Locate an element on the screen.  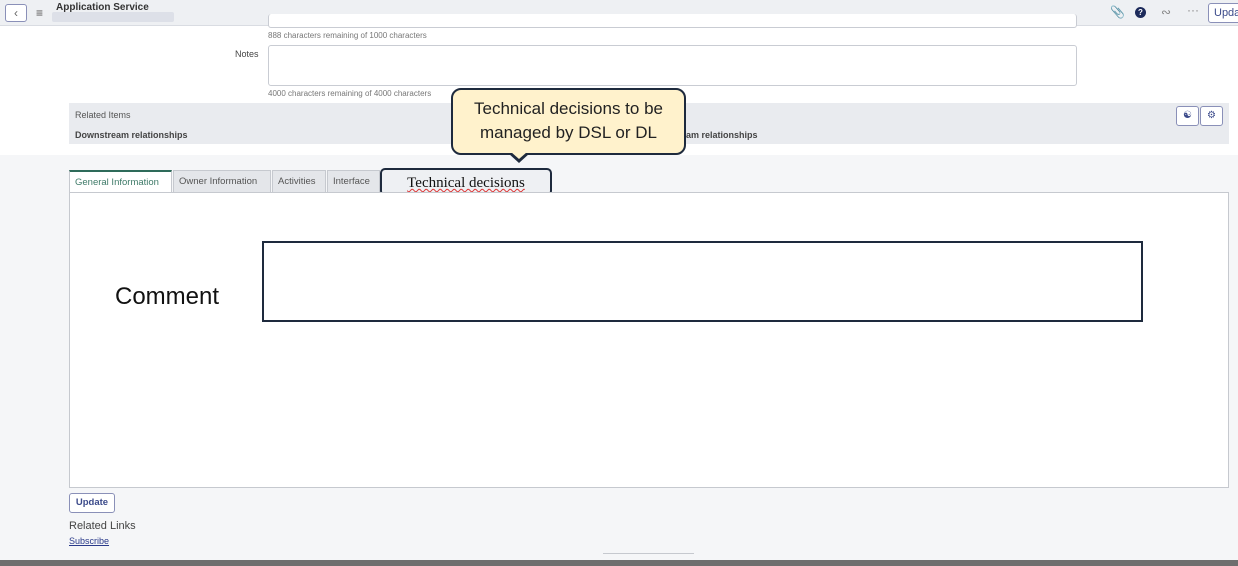
related-items-title: Related Items is located at coordinates (103, 115).